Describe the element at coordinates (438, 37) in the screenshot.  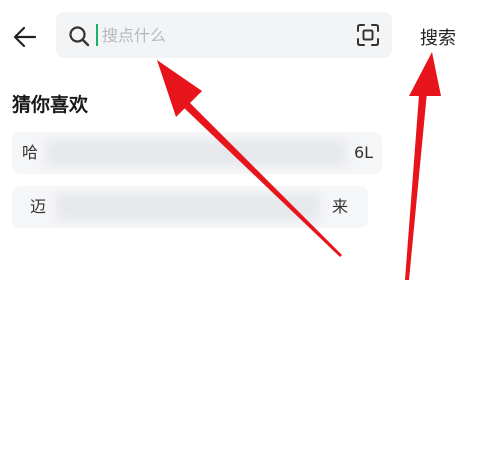
I see `search-button: 搜索` at that location.